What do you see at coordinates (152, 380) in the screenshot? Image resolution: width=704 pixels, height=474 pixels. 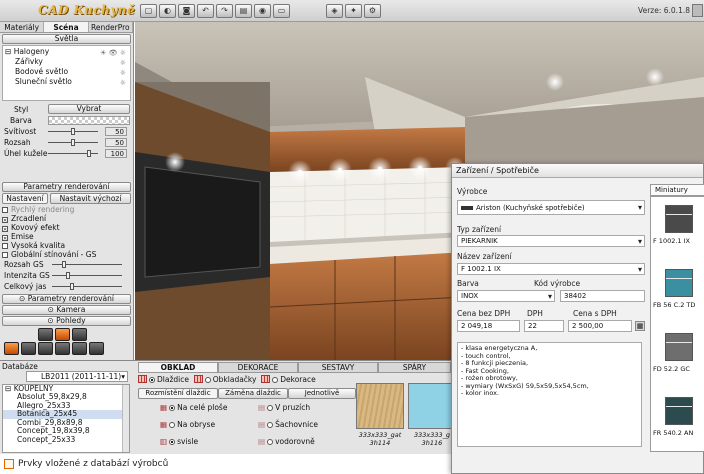 I see `radio-tiles` at bounding box center [152, 380].